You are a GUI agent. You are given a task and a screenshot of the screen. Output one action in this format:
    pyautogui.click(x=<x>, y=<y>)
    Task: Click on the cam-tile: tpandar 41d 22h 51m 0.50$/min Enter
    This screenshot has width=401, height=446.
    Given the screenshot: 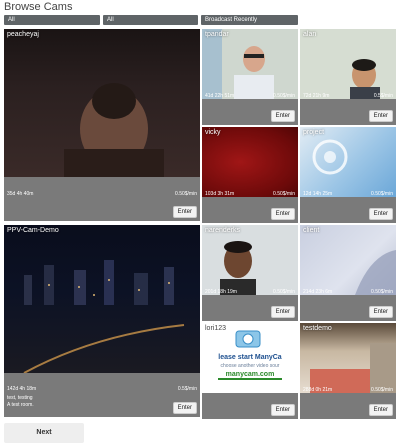 What is the action you would take?
    pyautogui.click(x=250, y=77)
    